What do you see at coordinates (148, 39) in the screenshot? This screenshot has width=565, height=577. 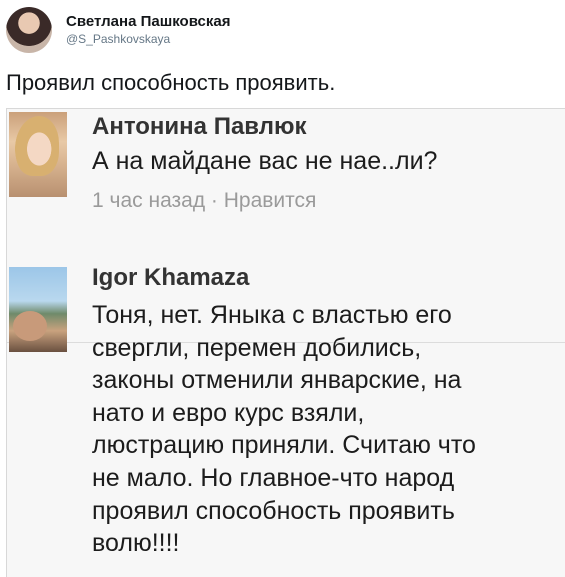 I see `author-handle: @S_Pashkovskaya` at bounding box center [148, 39].